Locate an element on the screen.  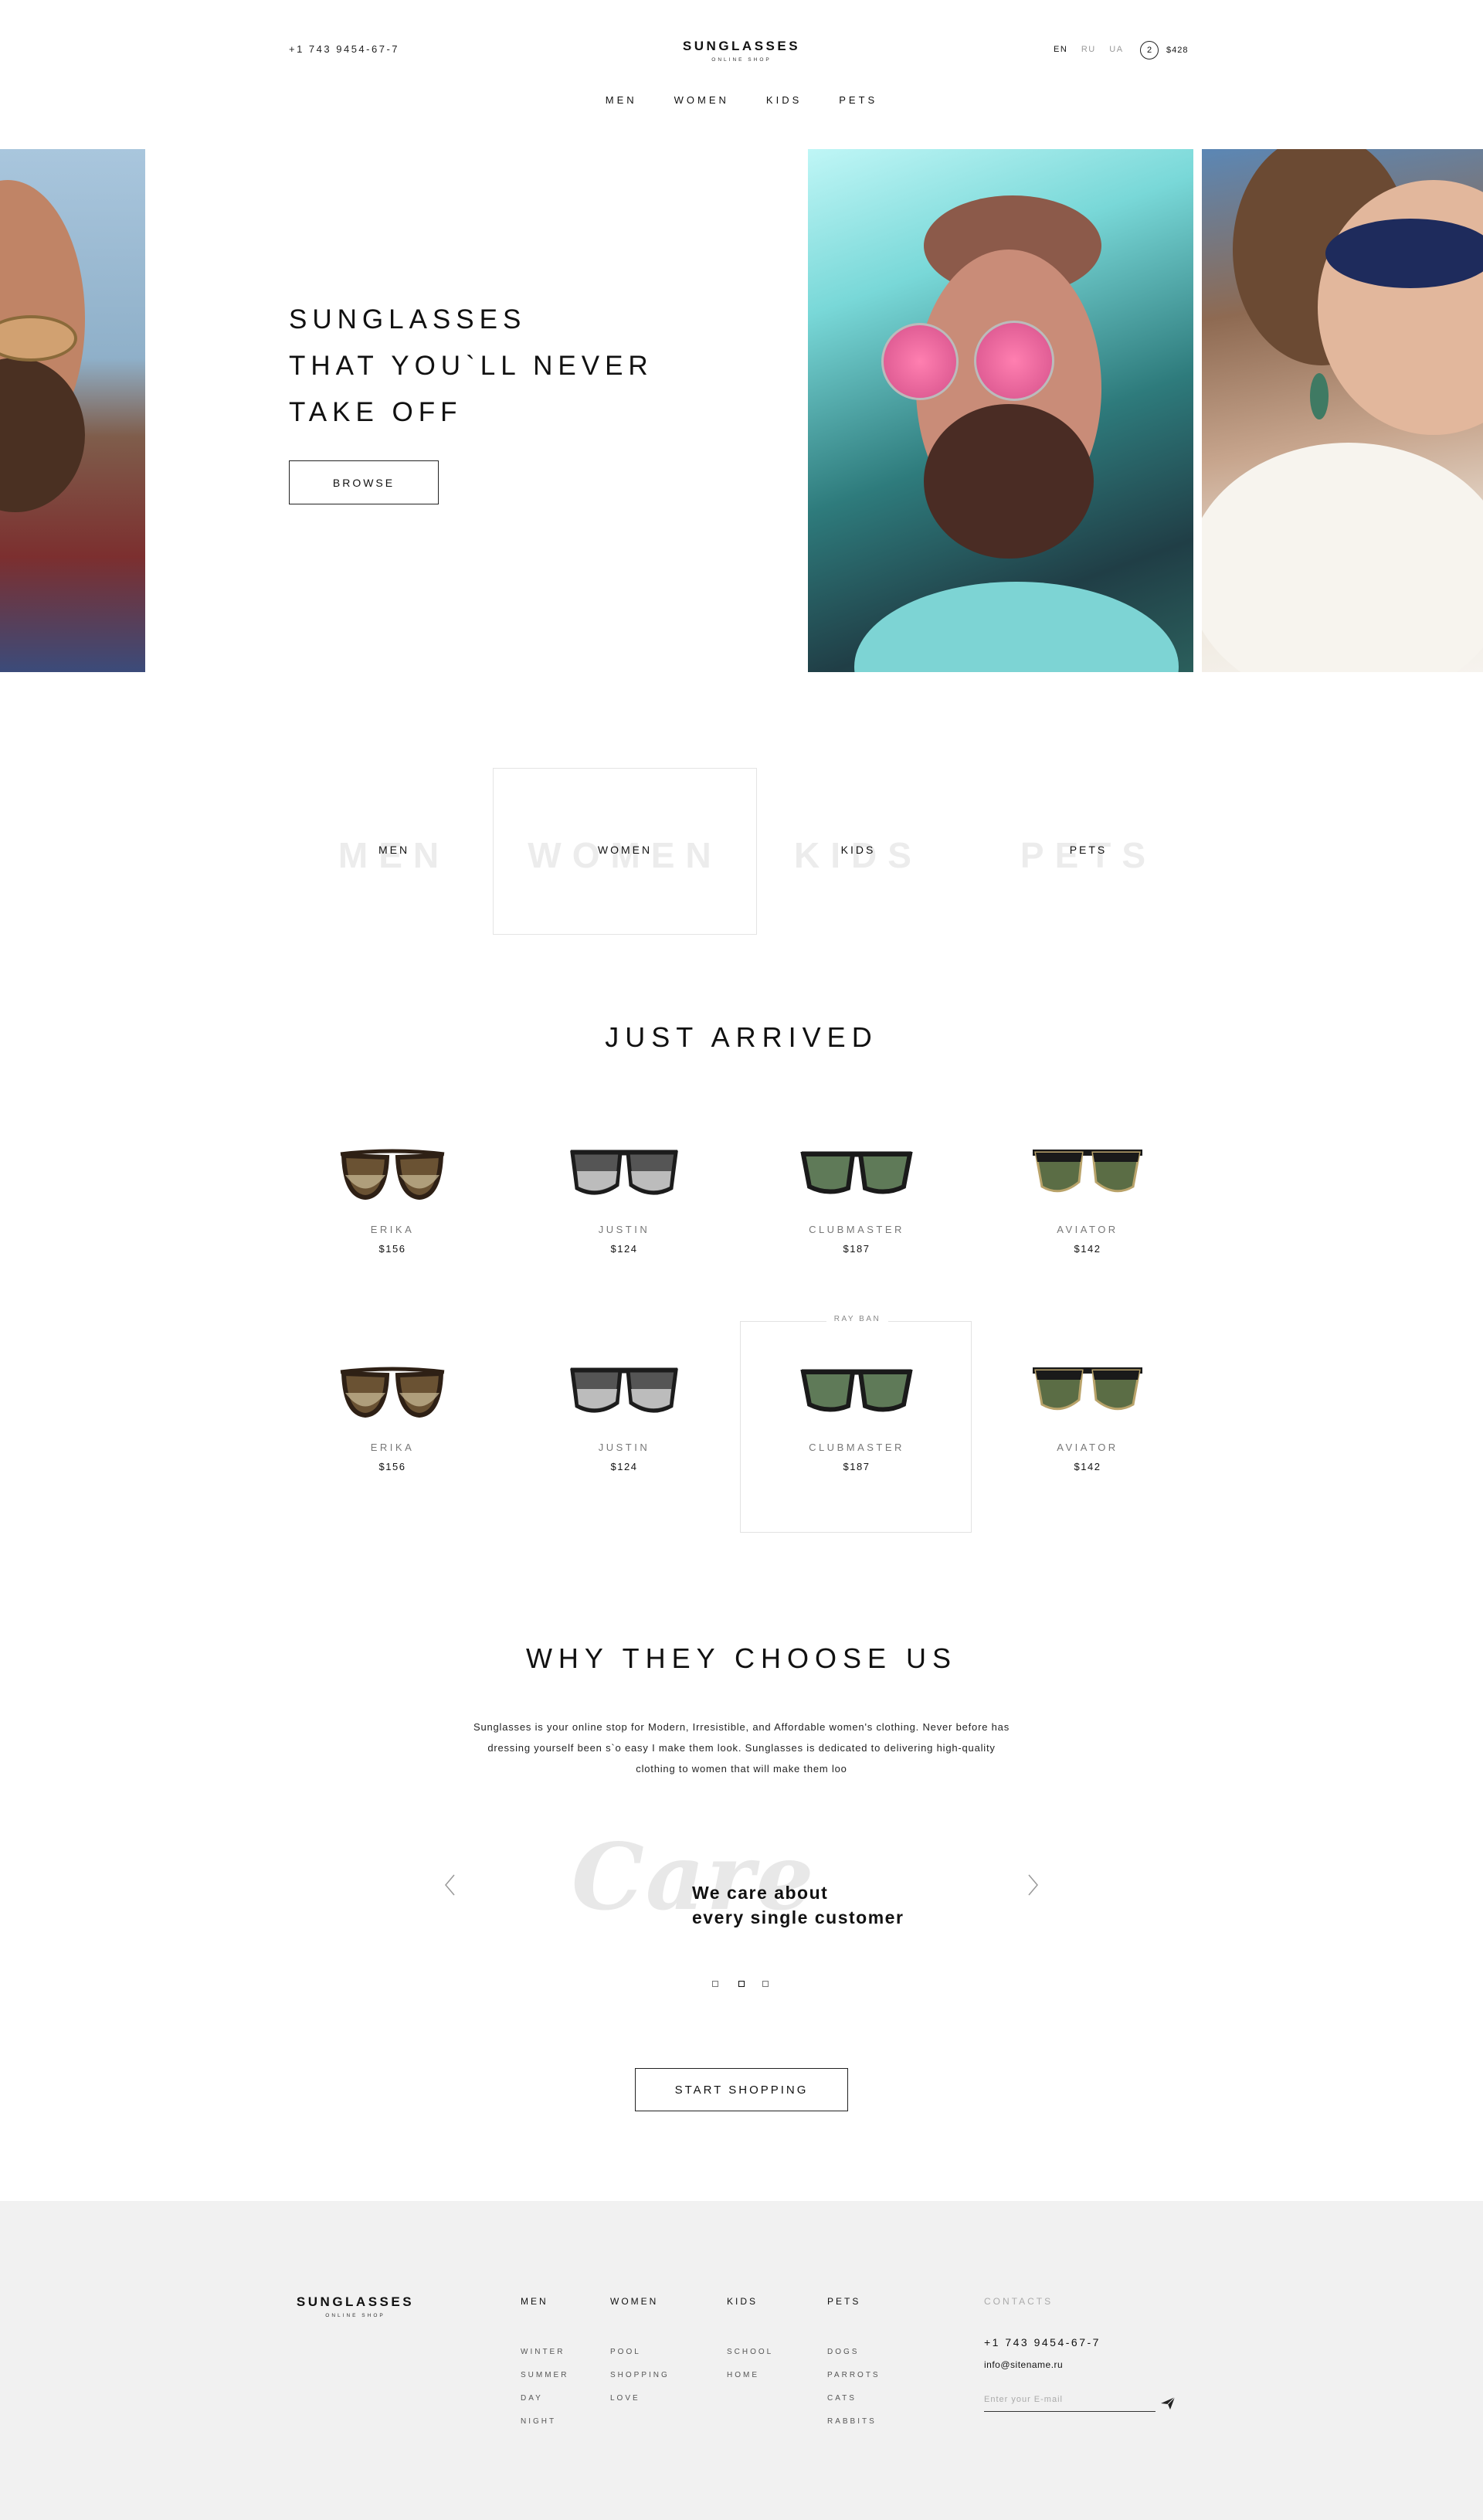
footer-logo: SUNGLASSES ONLINE SHOP is located at coordinates (355, 2306).